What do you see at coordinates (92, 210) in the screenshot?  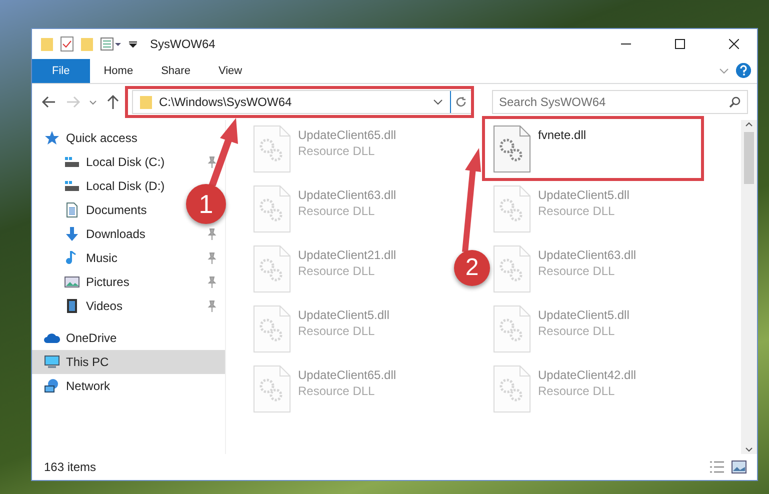 I see `sidebar-item: Documents` at bounding box center [92, 210].